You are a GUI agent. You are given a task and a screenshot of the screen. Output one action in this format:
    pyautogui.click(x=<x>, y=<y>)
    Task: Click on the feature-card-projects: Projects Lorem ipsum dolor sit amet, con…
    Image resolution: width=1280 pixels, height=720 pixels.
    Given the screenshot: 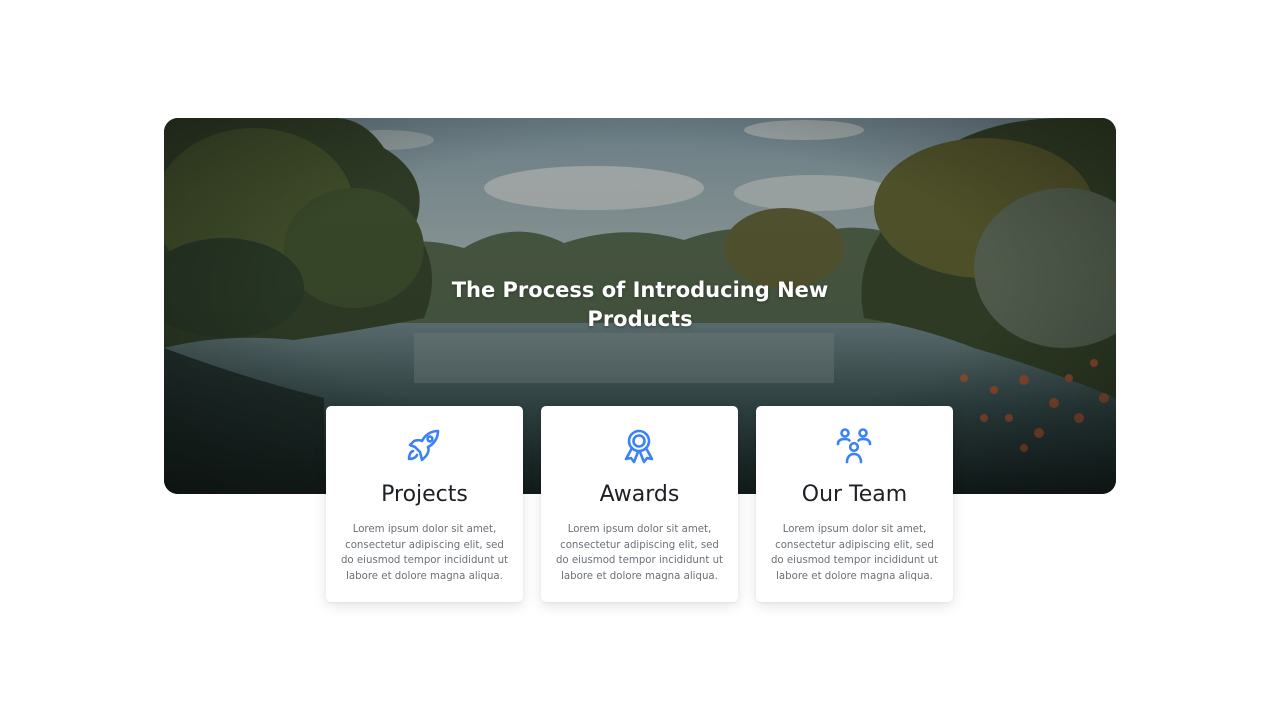 What is the action you would take?
    pyautogui.click(x=424, y=504)
    